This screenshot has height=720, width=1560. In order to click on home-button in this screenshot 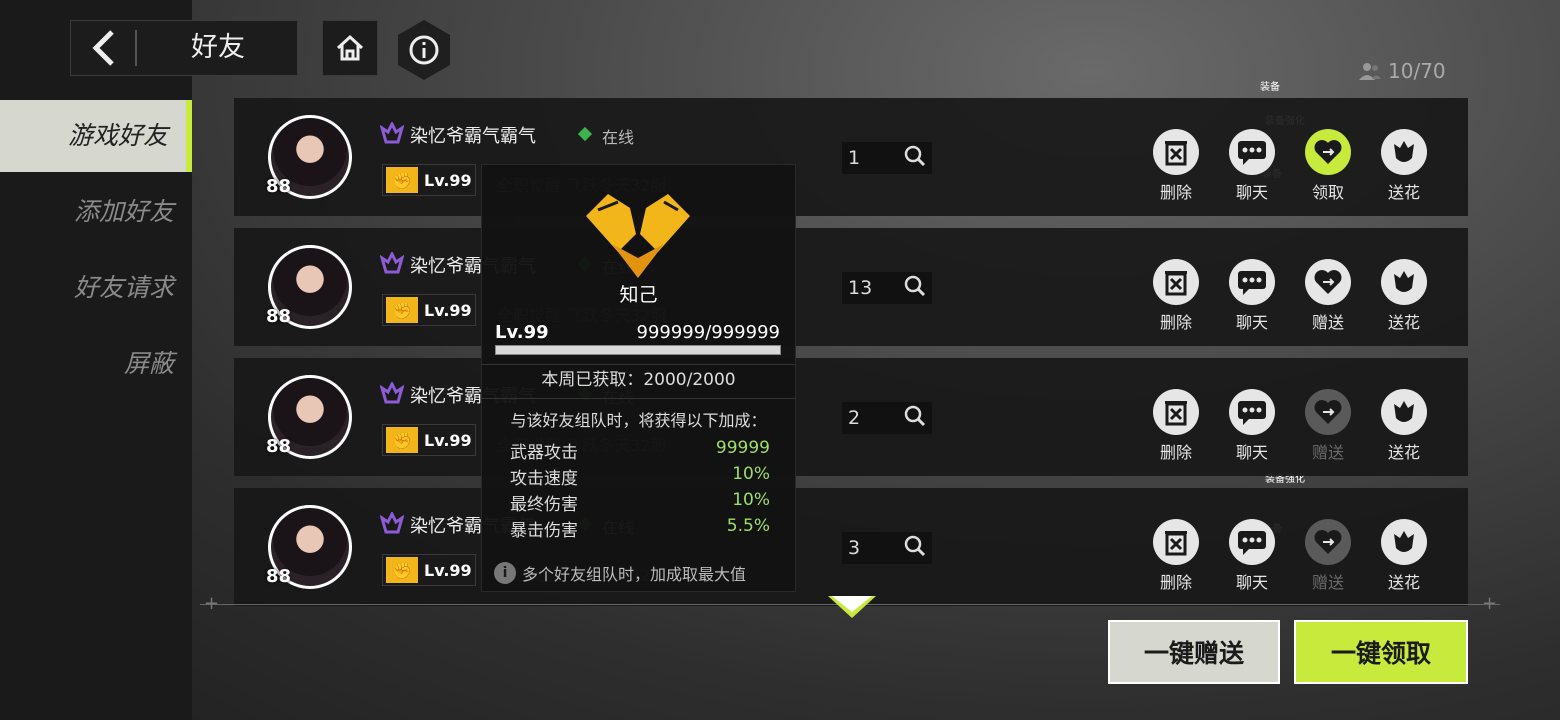, I will do `click(350, 48)`.